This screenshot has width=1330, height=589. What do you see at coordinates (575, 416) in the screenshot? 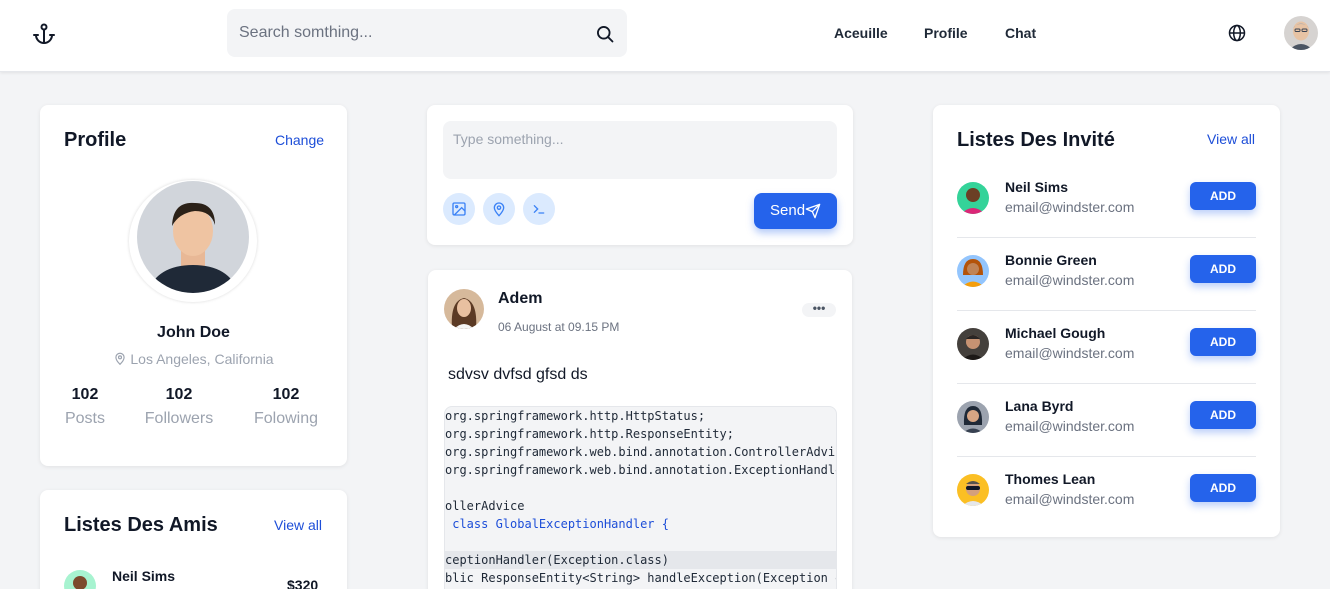
I see `code-line: org.springframework.http.HttpStatus;` at bounding box center [575, 416].